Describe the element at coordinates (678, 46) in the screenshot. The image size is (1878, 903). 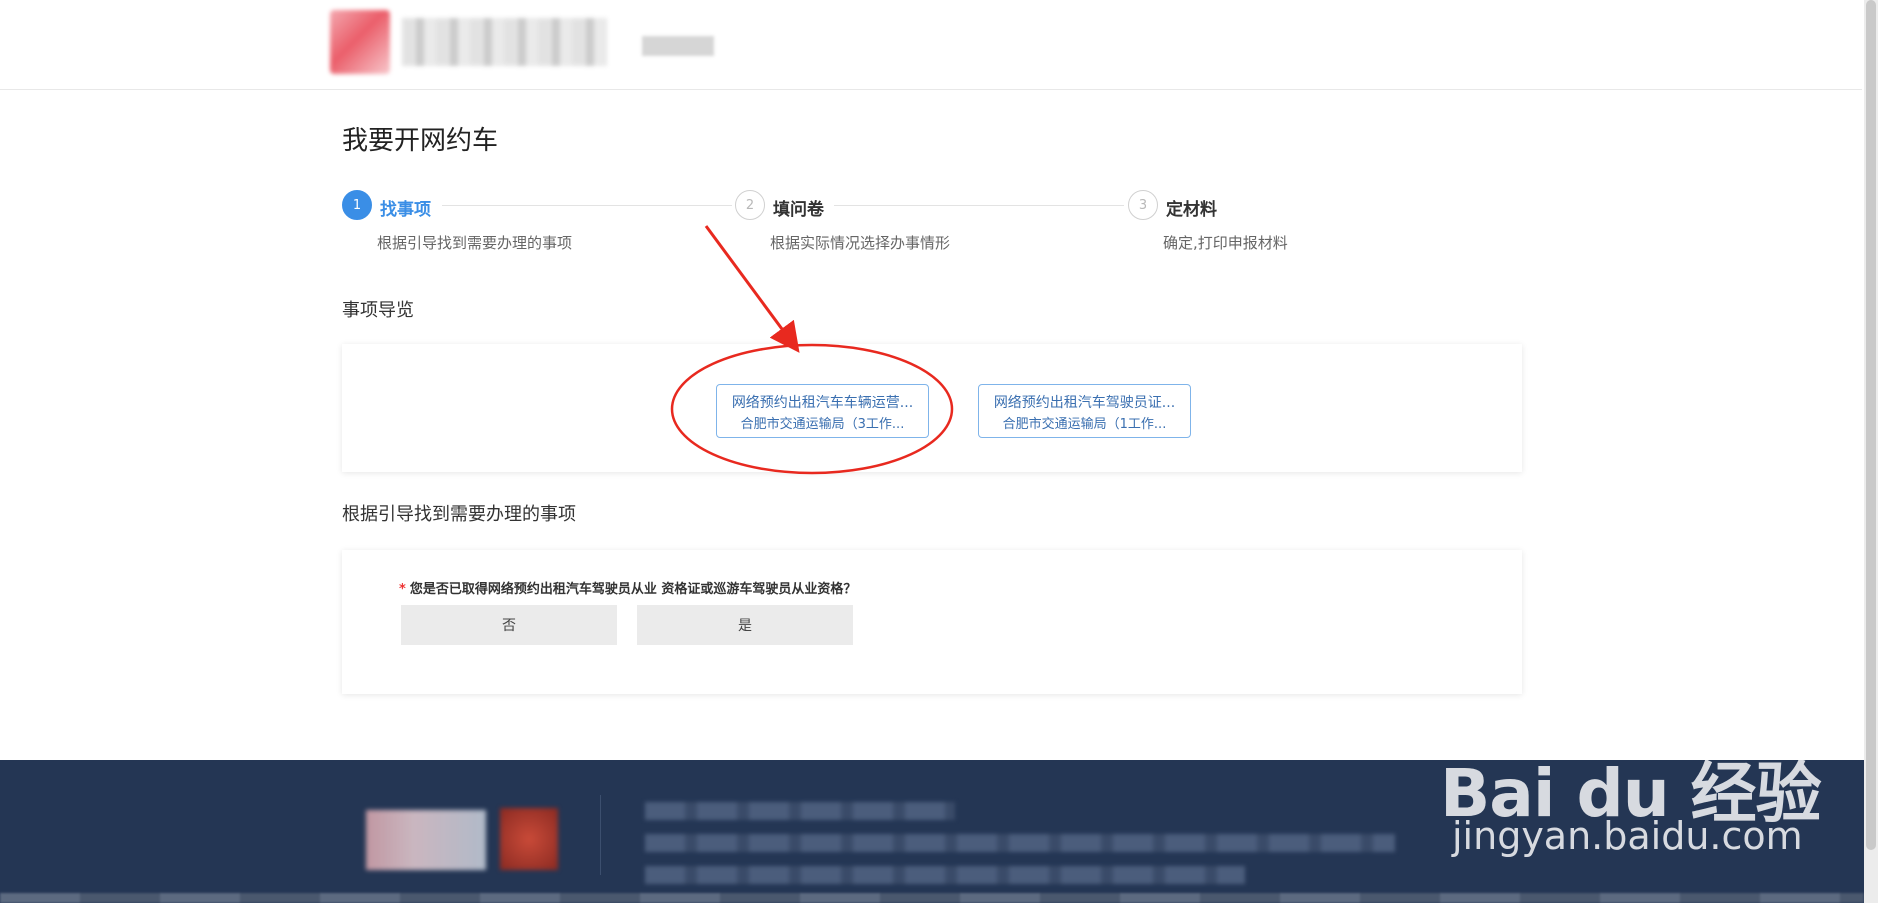
I see `site-subtitle-blurred` at that location.